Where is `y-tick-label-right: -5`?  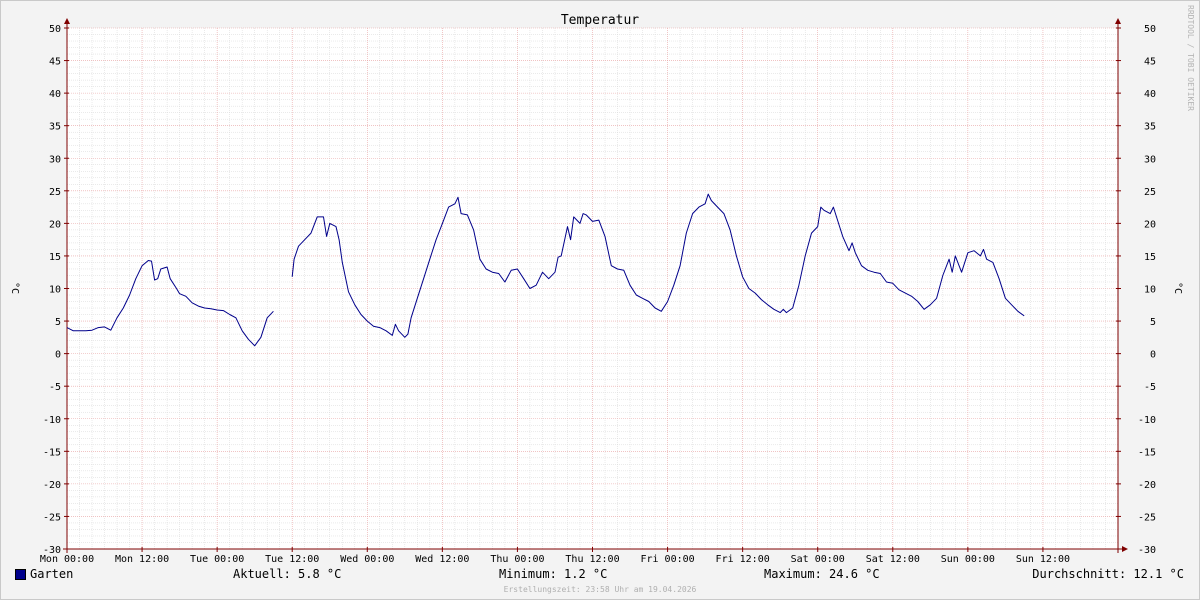 y-tick-label-right: -5 is located at coordinates (1150, 387).